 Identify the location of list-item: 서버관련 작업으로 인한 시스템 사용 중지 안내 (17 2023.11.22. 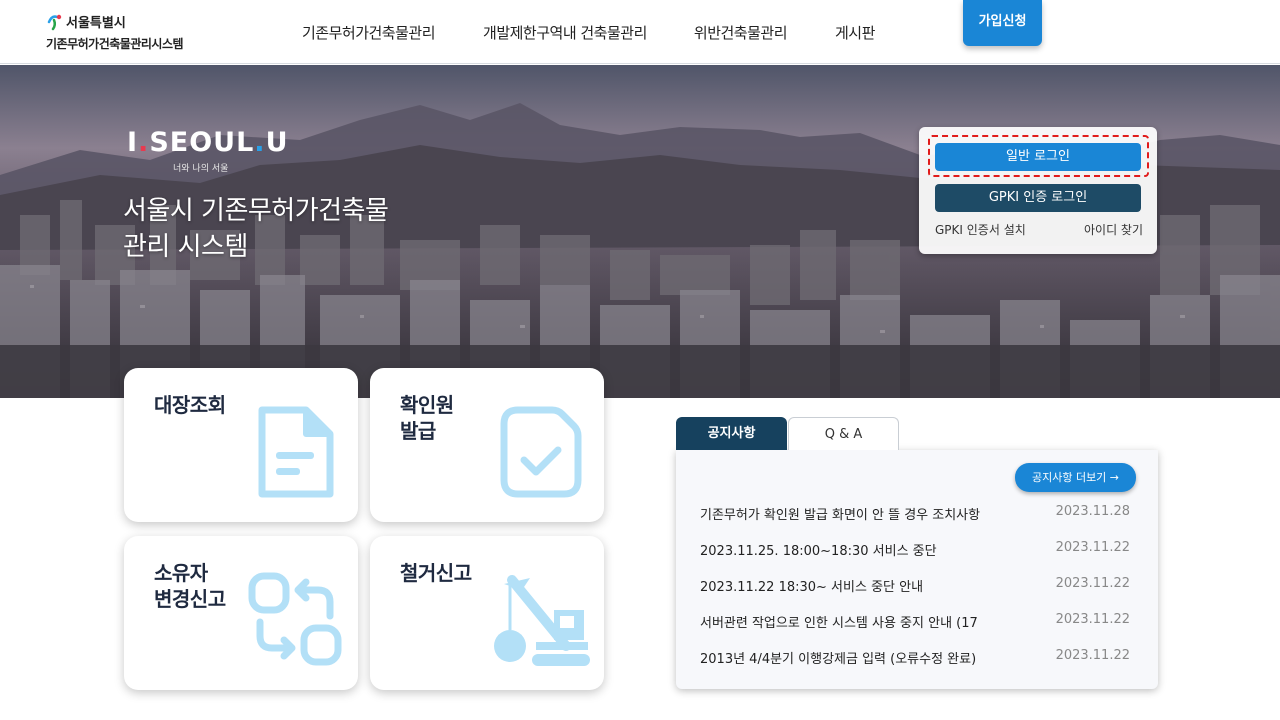
(915, 622).